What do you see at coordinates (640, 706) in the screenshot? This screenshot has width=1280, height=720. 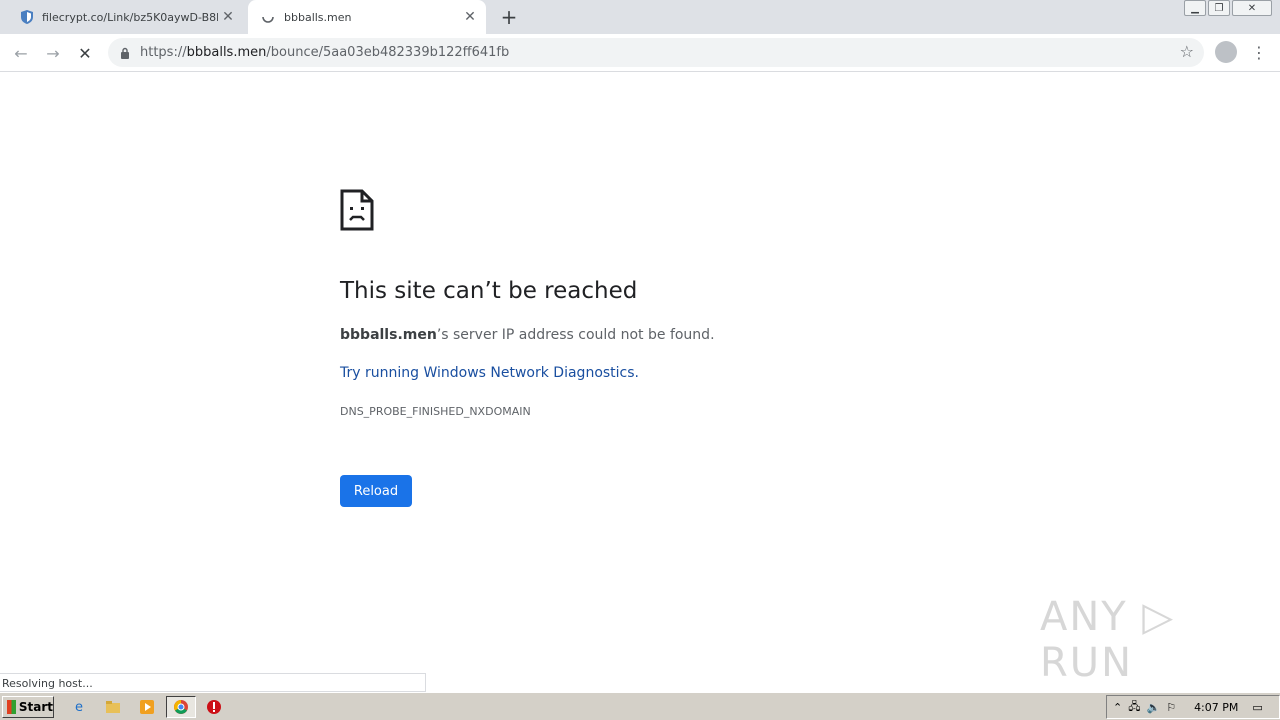 I see `windows-taskbar: Start e ⌃ 🖧 🔈 ⚐ 4:07 PM ▭` at bounding box center [640, 706].